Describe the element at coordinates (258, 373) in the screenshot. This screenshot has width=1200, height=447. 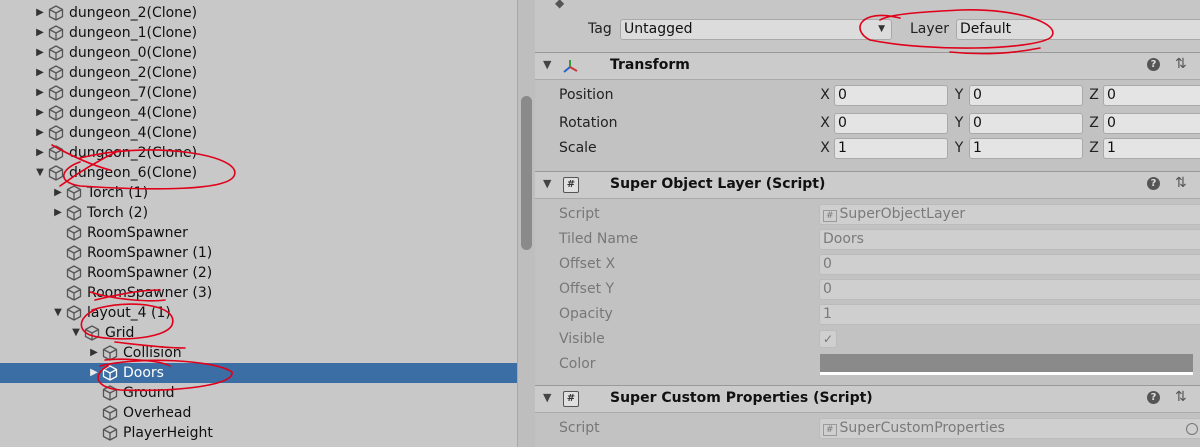
I see `hierarchy-item: ▶ Doors` at that location.